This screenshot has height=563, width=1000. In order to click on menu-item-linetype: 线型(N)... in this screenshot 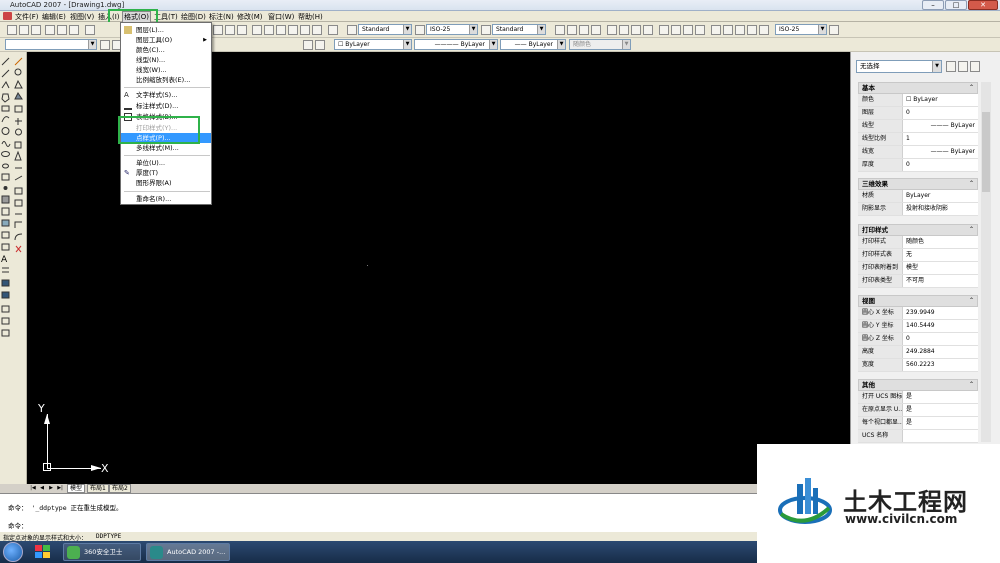, I will do `click(166, 60)`.